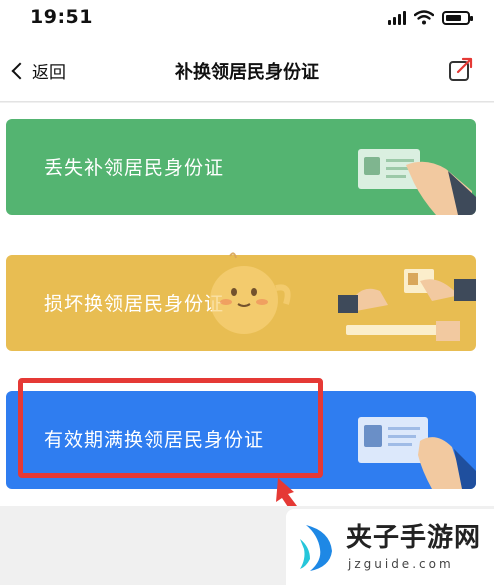  I want to click on battery-fill, so click(453, 17).